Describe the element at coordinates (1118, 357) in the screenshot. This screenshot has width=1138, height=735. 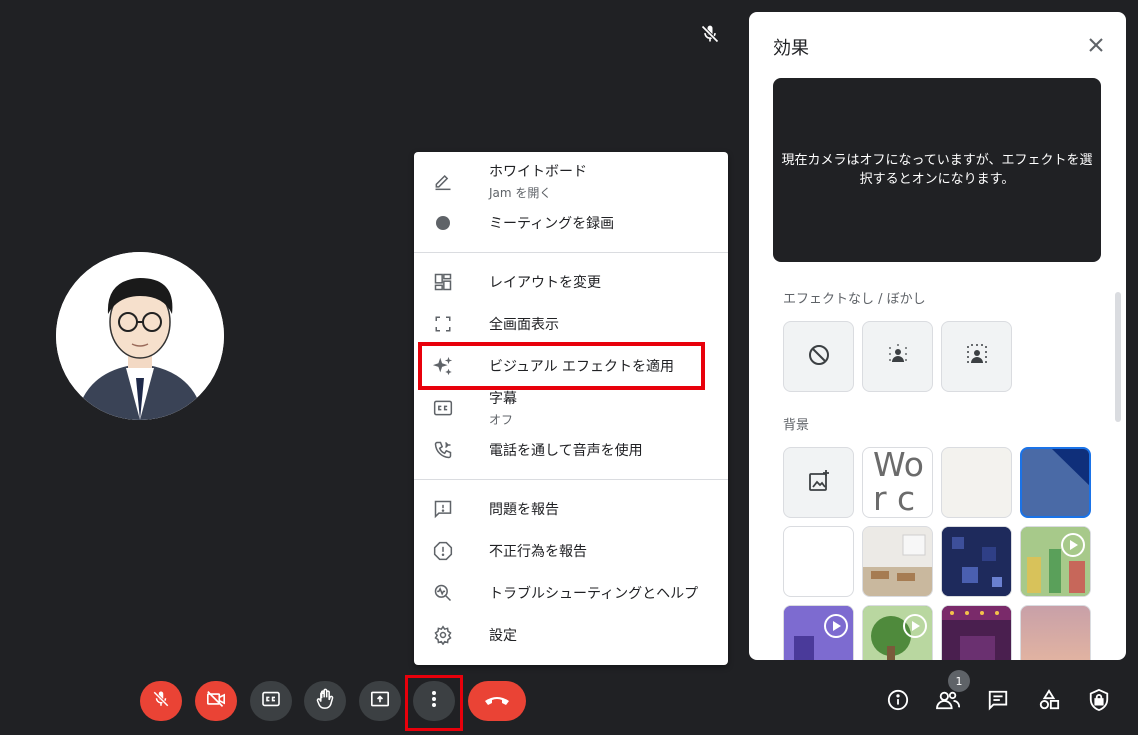
I see `panel-scrollbar` at that location.